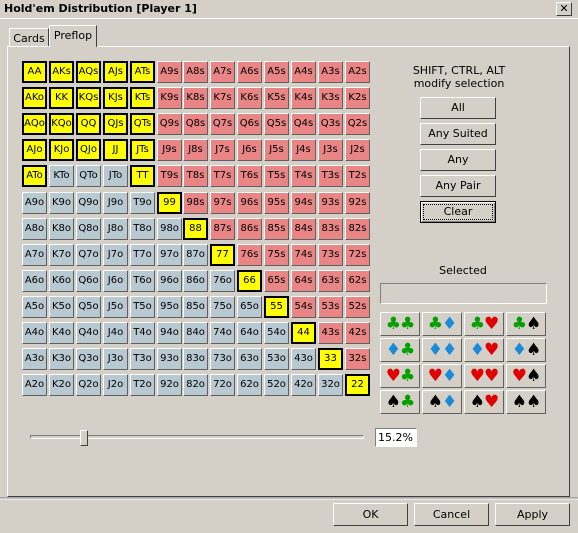 Image resolution: width=578 pixels, height=533 pixels. Describe the element at coordinates (169, 281) in the screenshot. I see `hand-cell: 96o` at that location.